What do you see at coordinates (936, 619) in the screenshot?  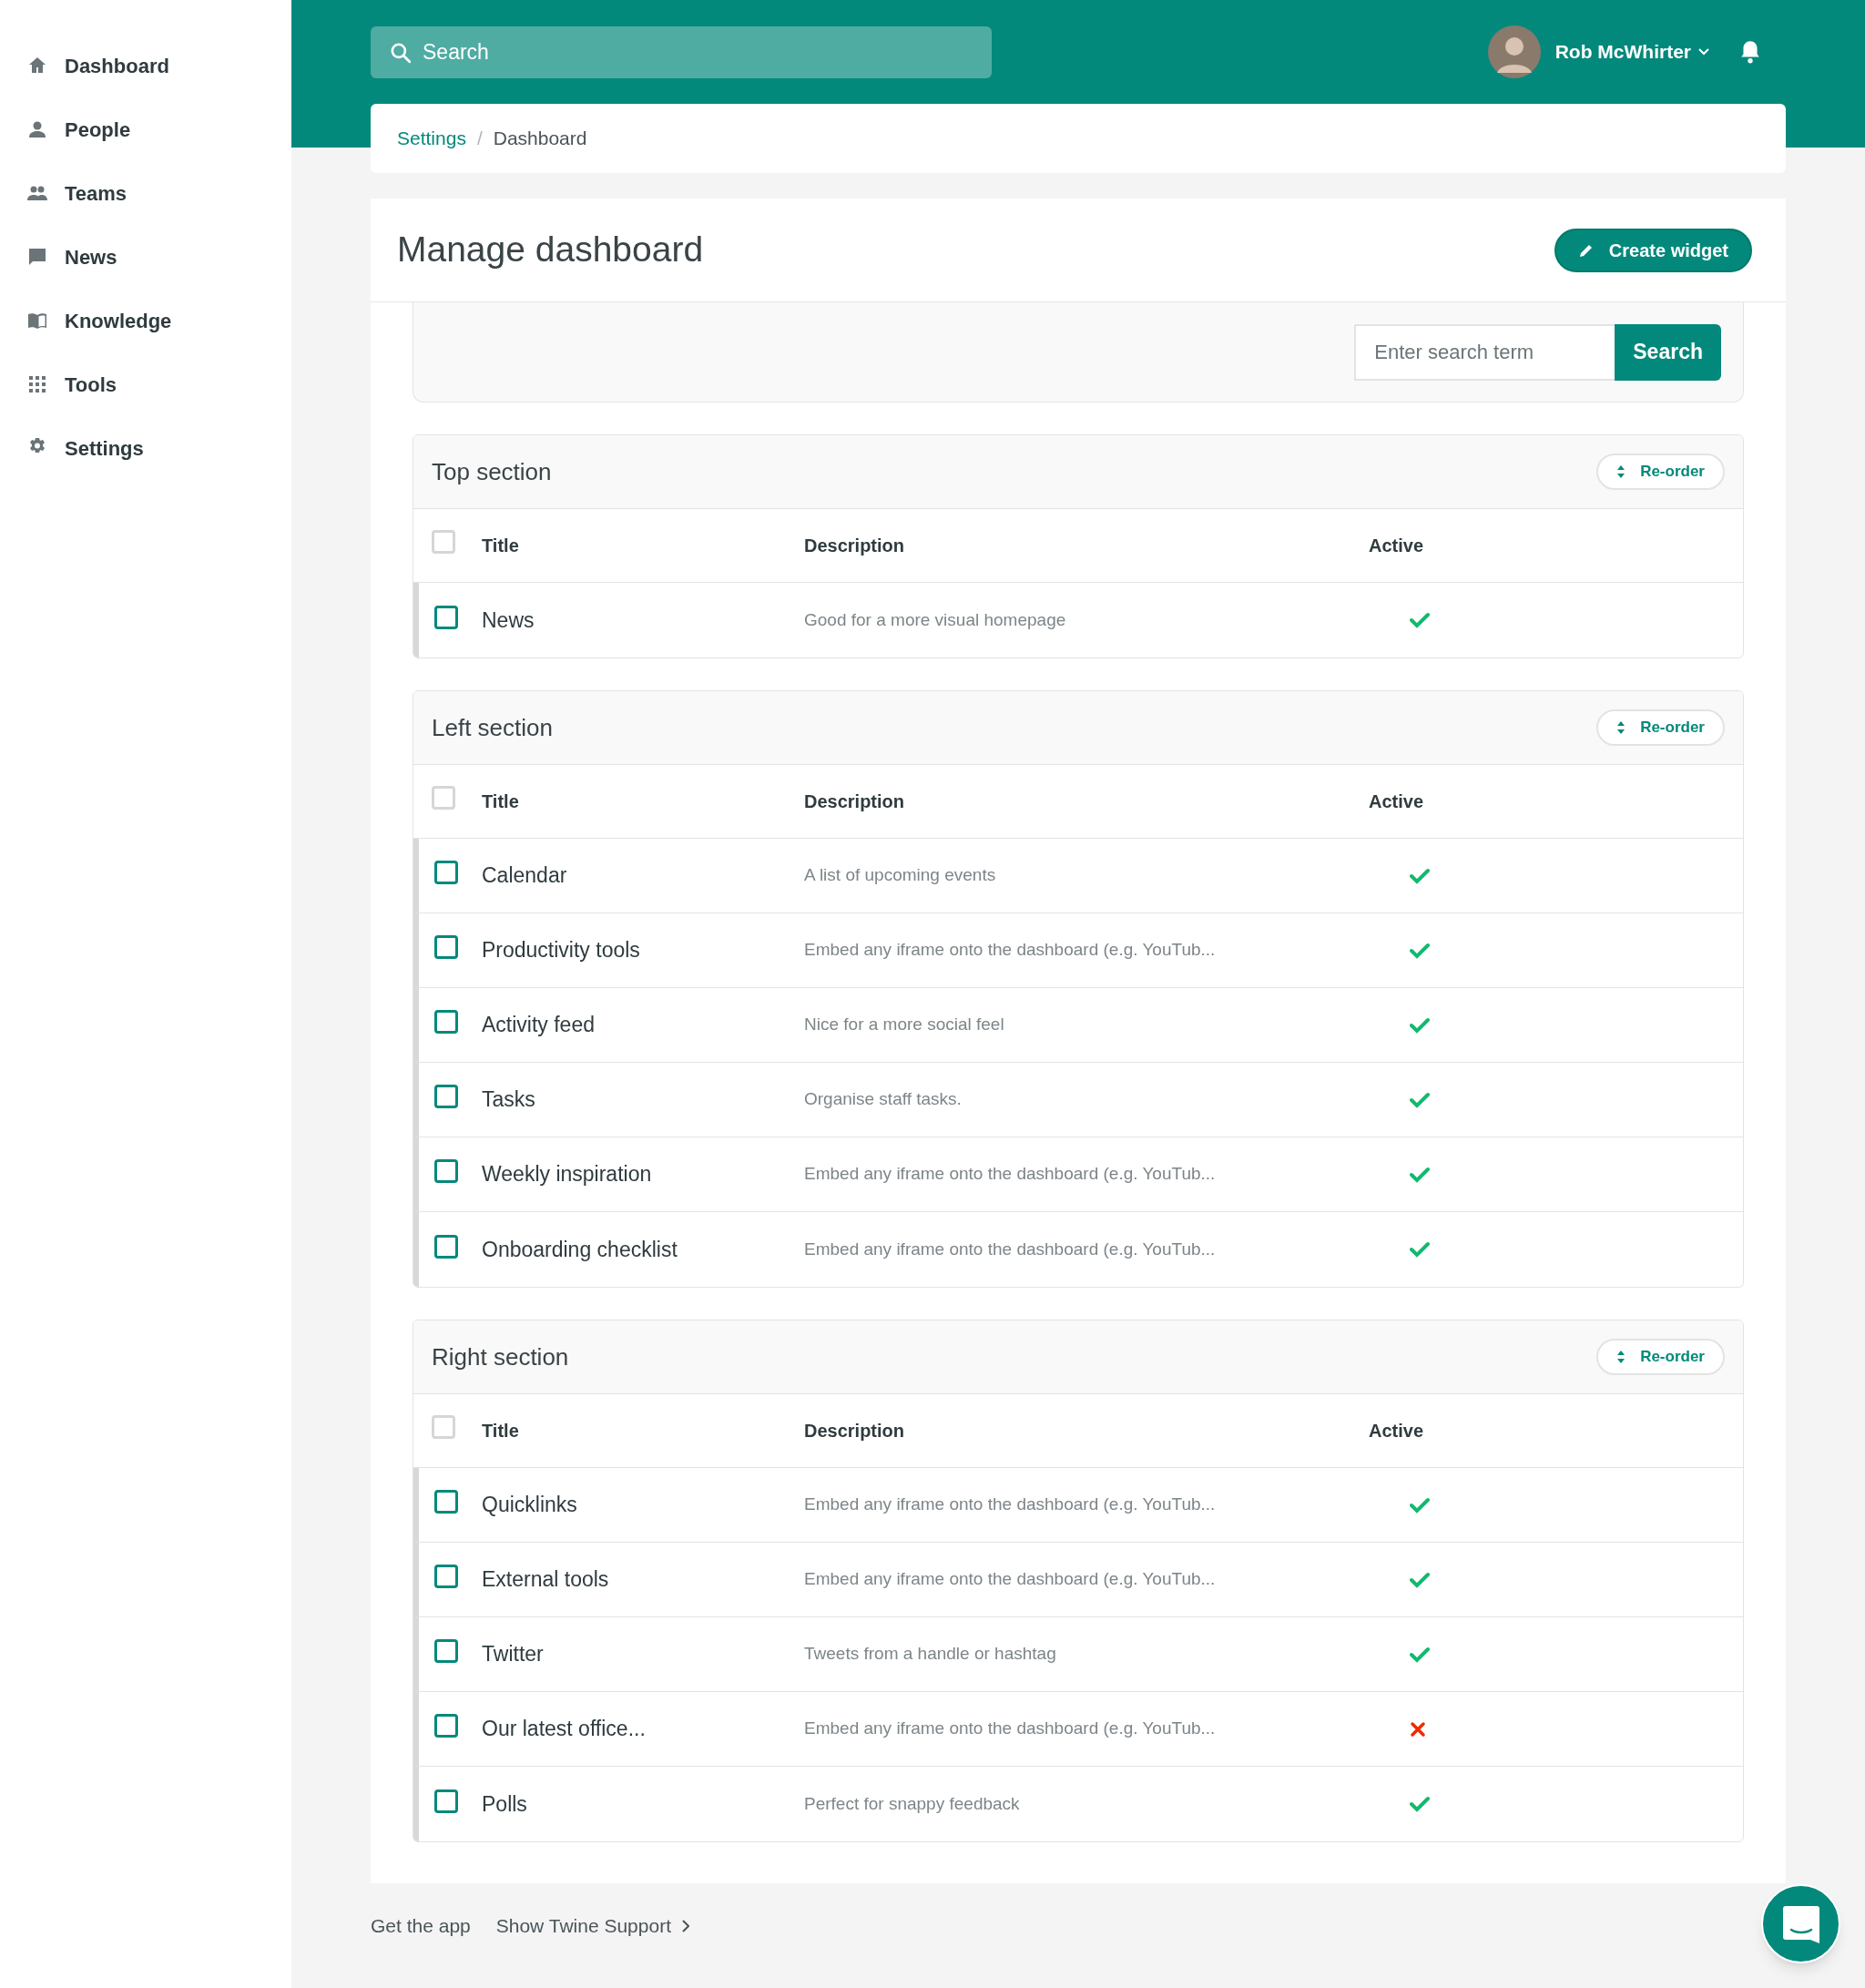 I see `widget-description: Good for a more visual homepage` at bounding box center [936, 619].